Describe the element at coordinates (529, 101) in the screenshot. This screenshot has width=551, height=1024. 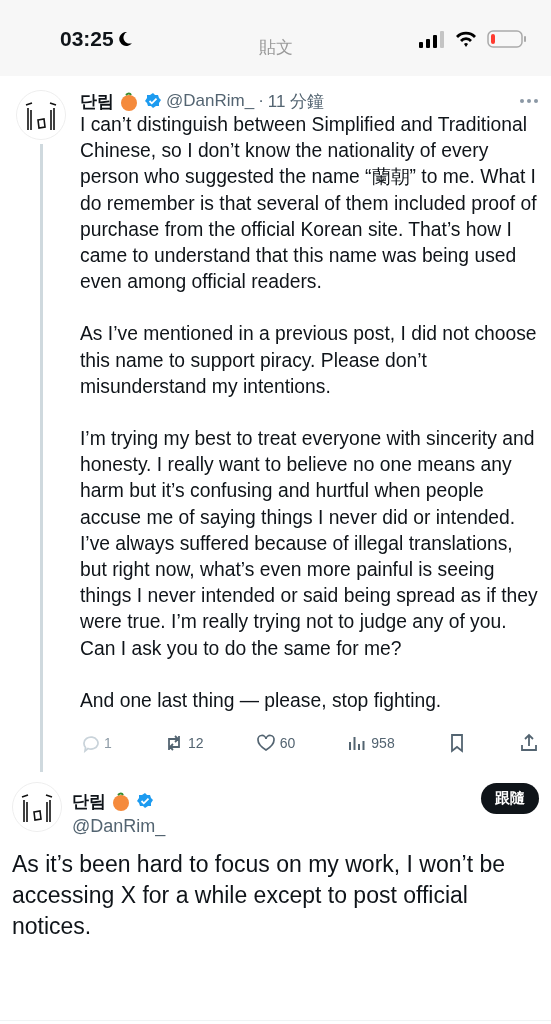
I see `more-icon` at that location.